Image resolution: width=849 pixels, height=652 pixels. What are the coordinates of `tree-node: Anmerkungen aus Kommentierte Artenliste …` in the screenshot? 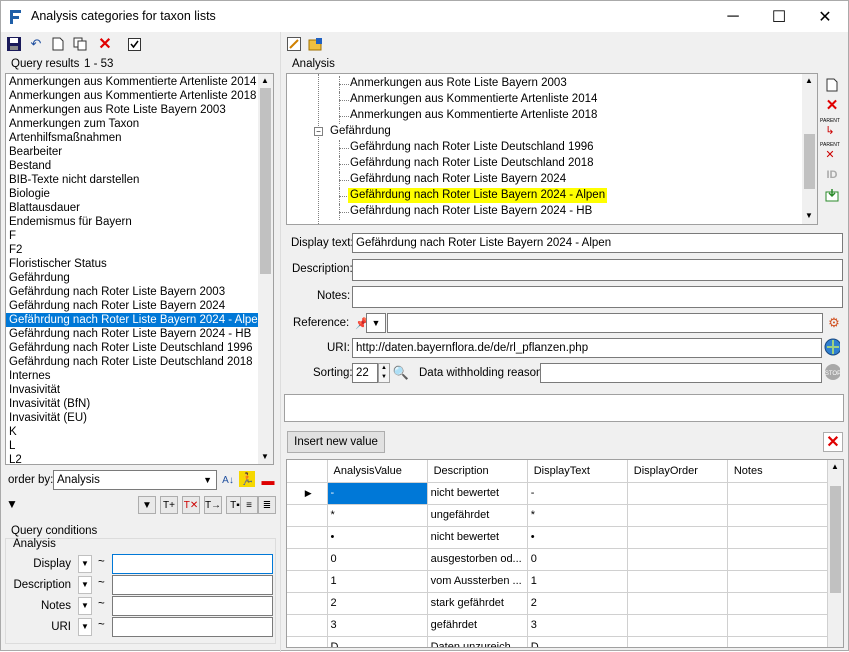 It's located at (473, 115).